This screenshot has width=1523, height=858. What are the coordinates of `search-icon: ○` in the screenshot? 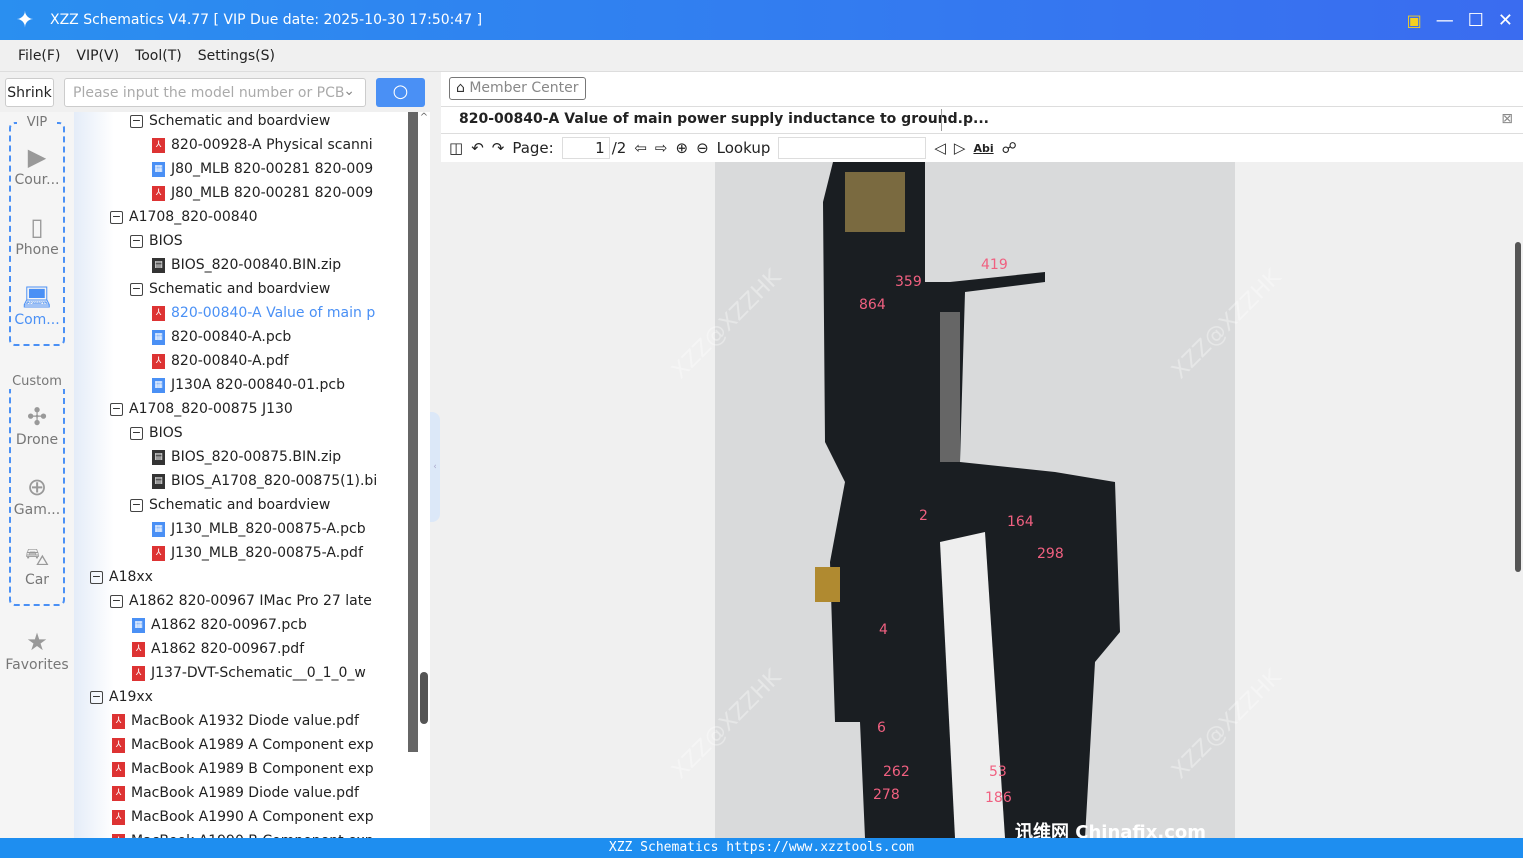 It's located at (400, 91).